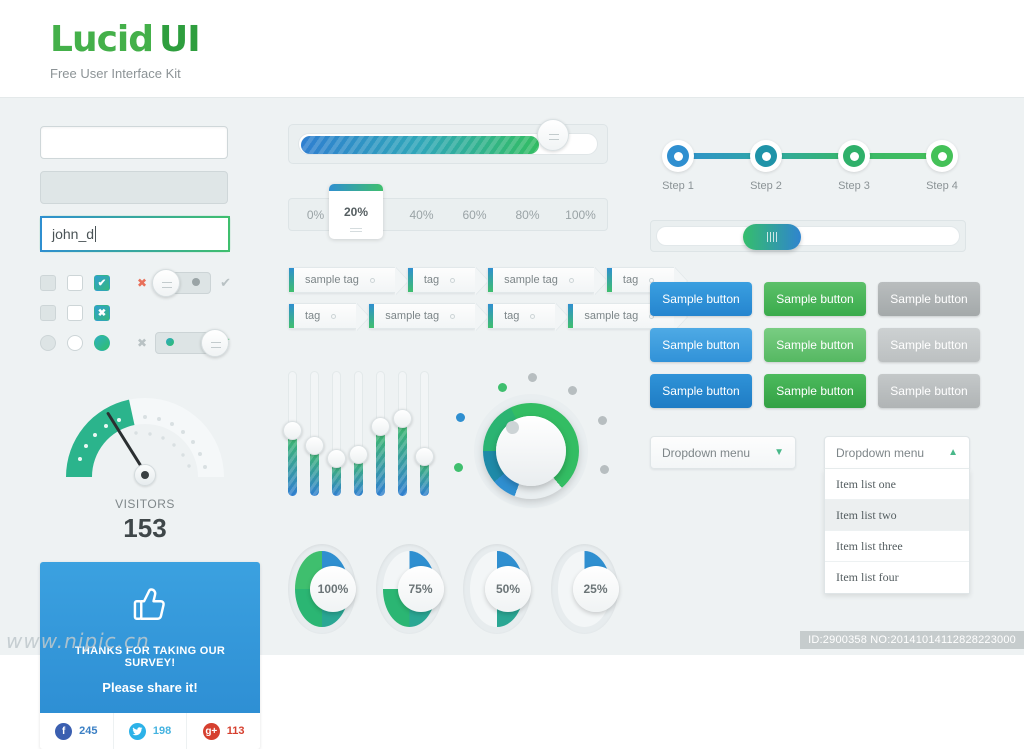  I want to click on percent-tab-4: 80%, so click(527, 215).